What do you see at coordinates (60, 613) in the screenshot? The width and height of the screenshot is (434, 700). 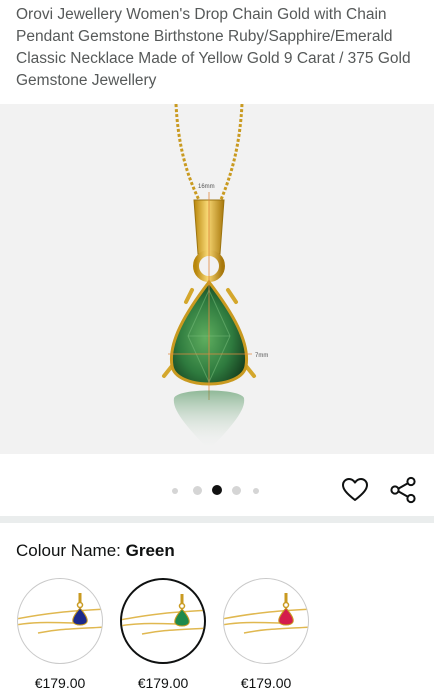 I see `sapphire-pendant-thumbnail` at bounding box center [60, 613].